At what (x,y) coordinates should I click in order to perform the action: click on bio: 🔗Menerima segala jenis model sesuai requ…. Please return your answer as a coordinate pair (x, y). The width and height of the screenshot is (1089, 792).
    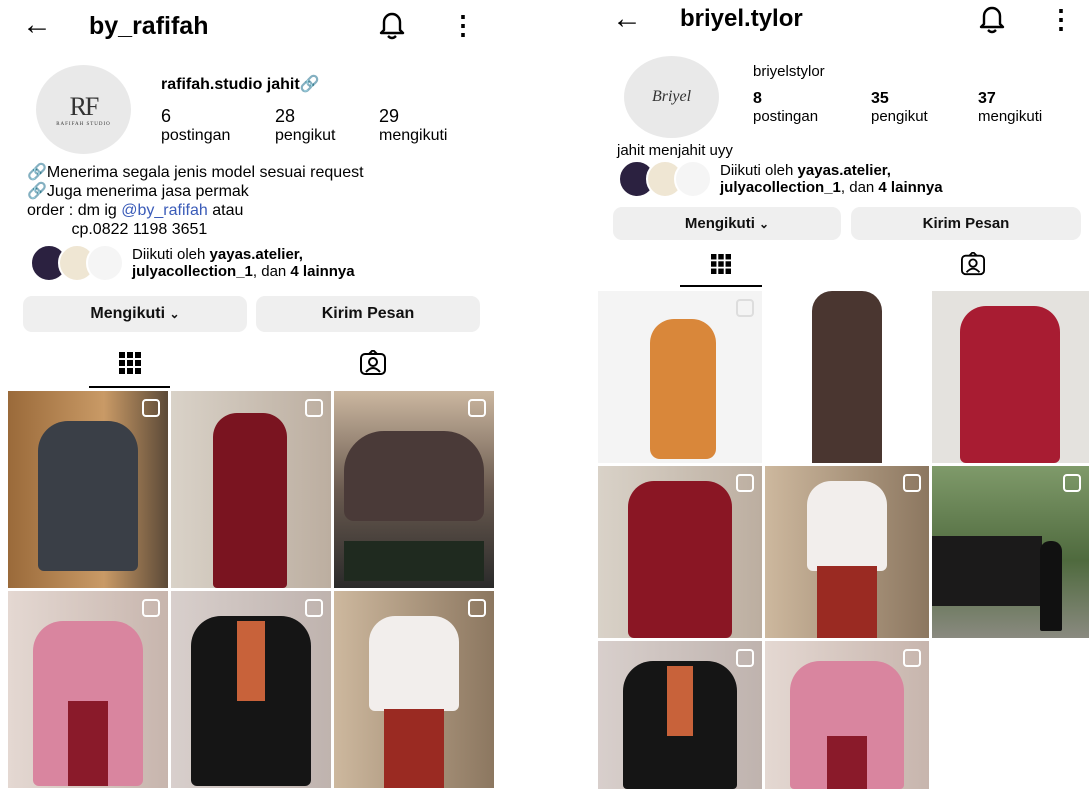
    Looking at the image, I should click on (195, 201).